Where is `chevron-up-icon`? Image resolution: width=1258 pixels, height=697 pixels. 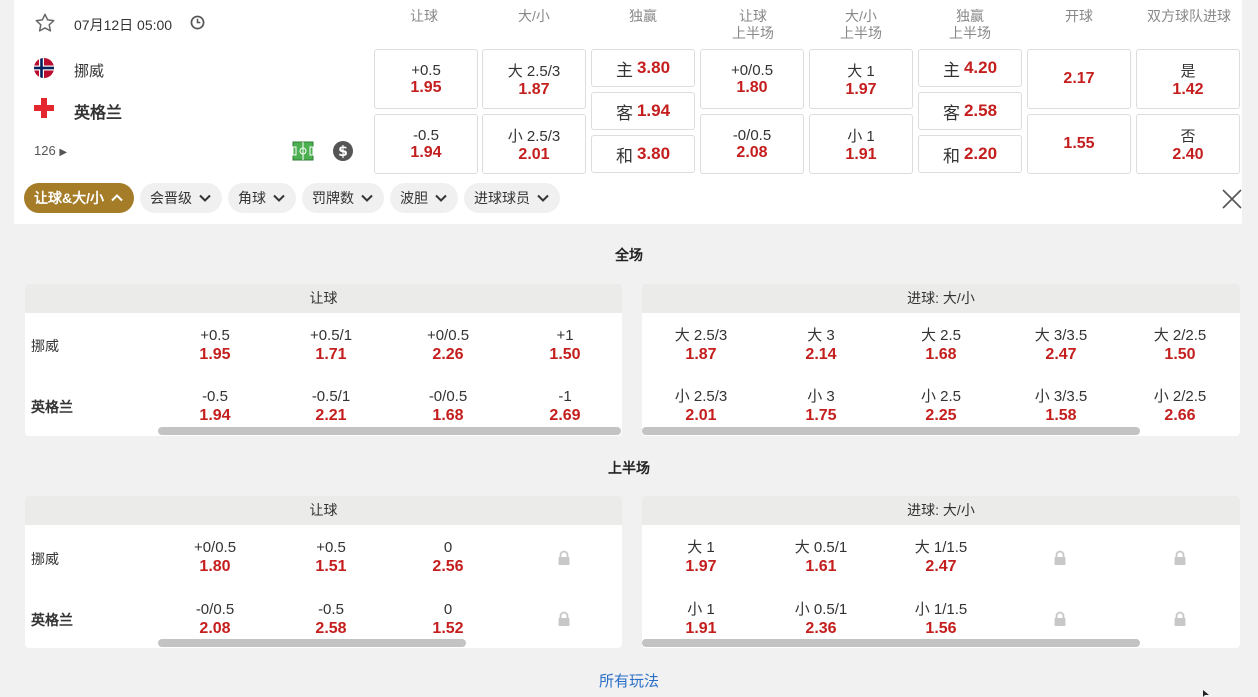 chevron-up-icon is located at coordinates (117, 198).